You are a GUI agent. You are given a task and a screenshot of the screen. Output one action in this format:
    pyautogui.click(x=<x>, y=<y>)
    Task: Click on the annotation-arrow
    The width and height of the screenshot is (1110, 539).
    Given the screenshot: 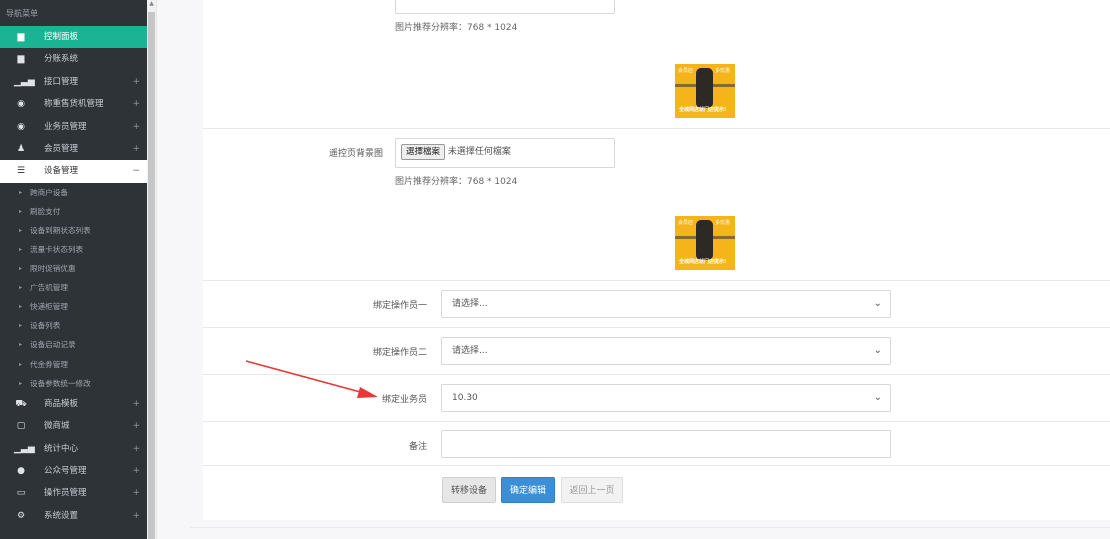 What is the action you would take?
    pyautogui.click(x=311, y=379)
    